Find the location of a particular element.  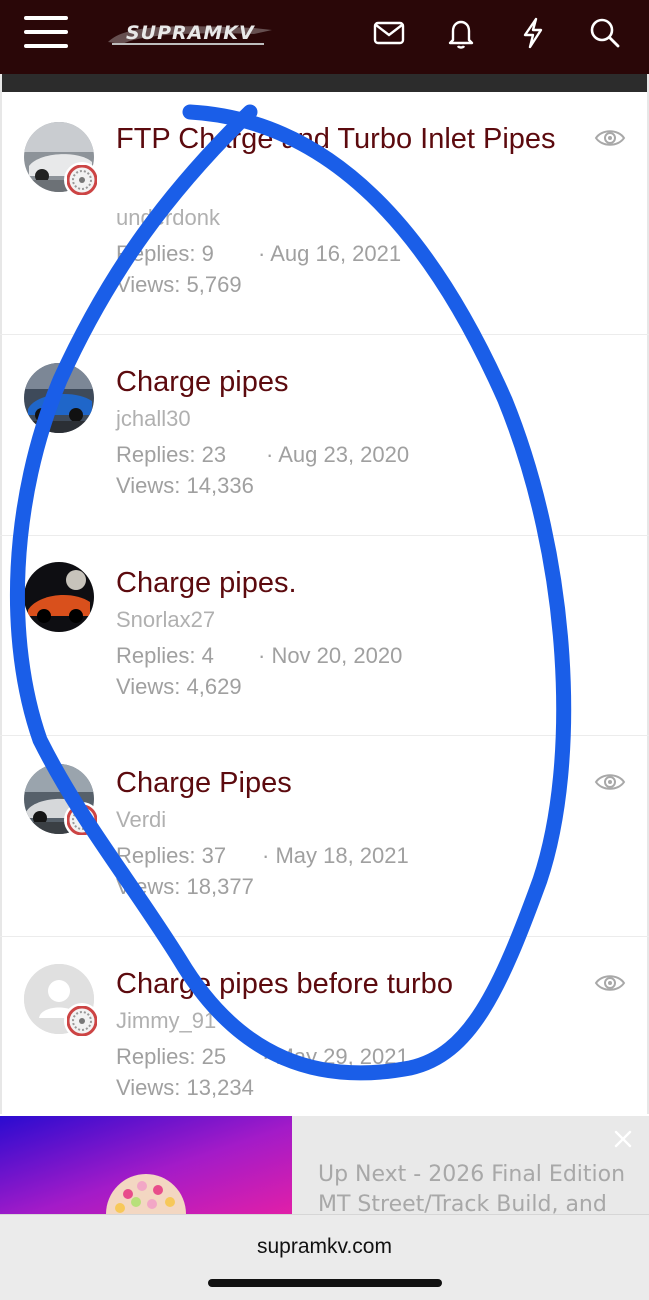

thread-replies: Replies: 9 is located at coordinates (165, 253).